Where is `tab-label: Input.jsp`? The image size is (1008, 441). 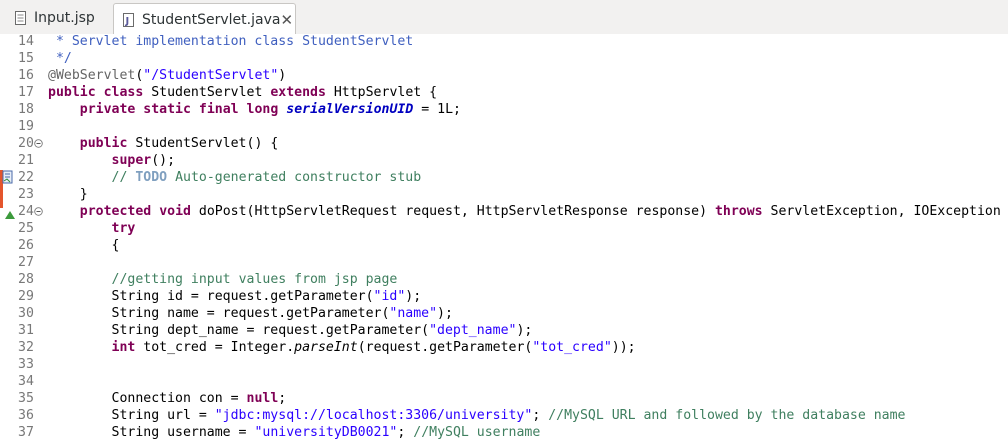
tab-label: Input.jsp is located at coordinates (64, 18).